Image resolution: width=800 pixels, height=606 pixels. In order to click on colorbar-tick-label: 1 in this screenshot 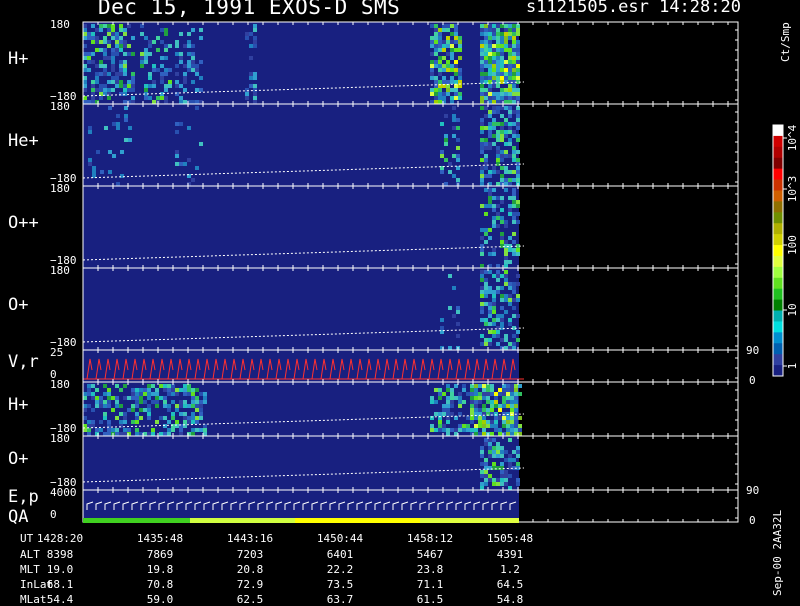, I will do `click(792, 366)`.